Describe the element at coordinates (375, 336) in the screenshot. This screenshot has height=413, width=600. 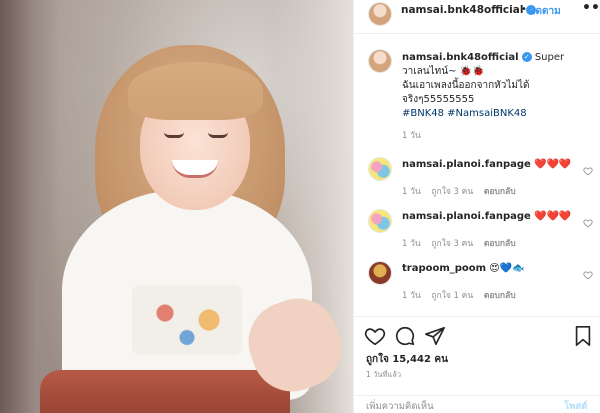
I see `heart-icon` at that location.